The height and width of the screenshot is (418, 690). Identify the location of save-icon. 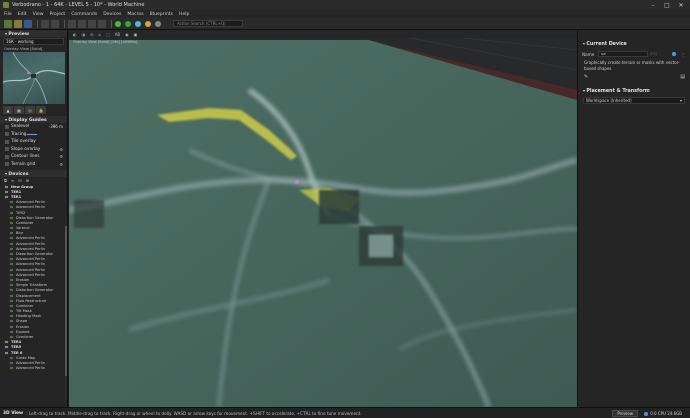
(28, 23).